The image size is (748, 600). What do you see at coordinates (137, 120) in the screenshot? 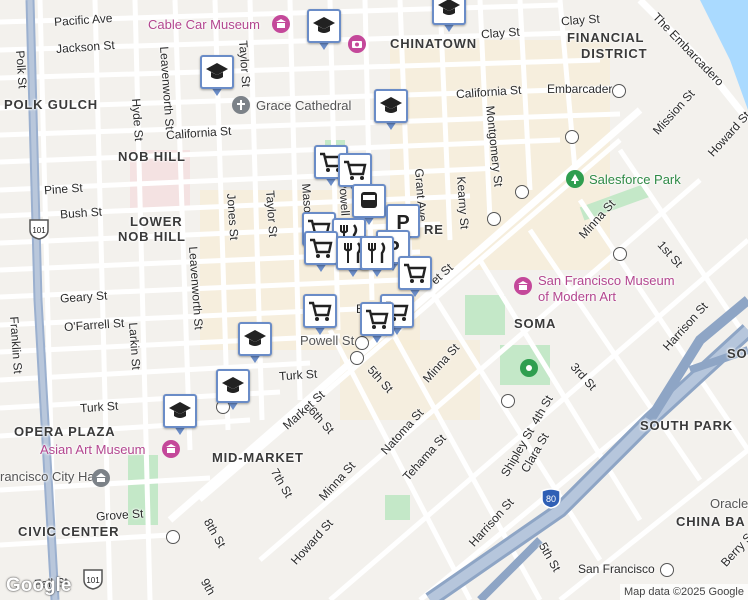
I see `street-hyde-st: Hyde St` at bounding box center [137, 120].